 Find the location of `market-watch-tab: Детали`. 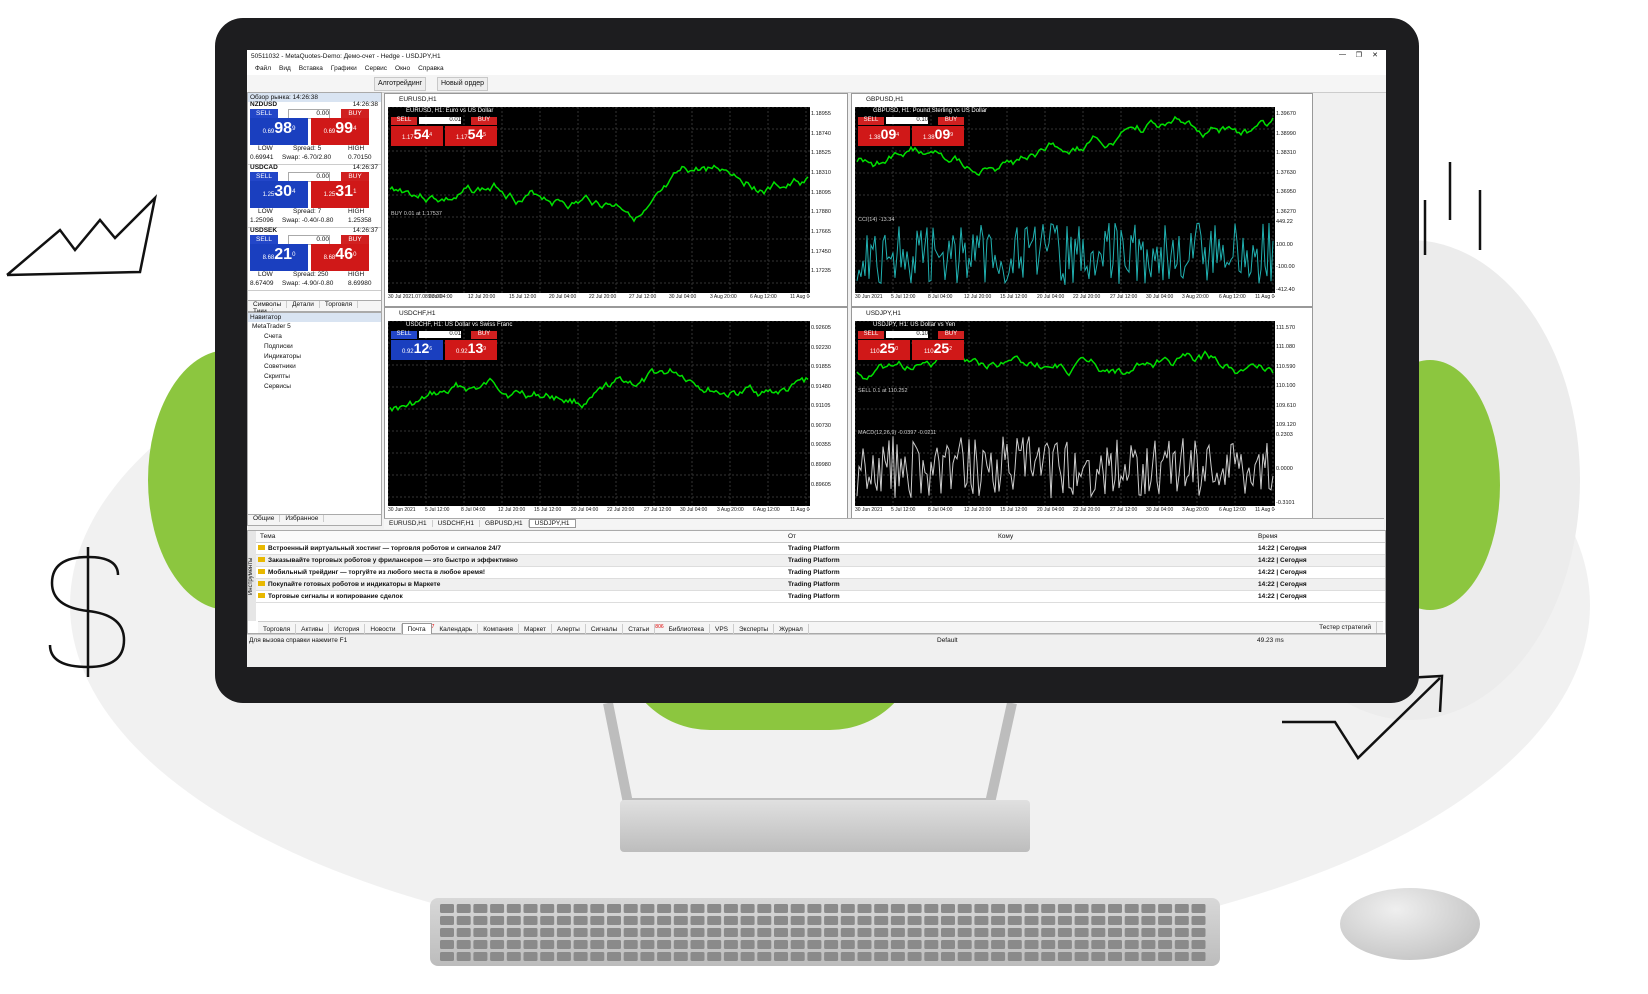

market-watch-tab: Детали is located at coordinates (303, 304).